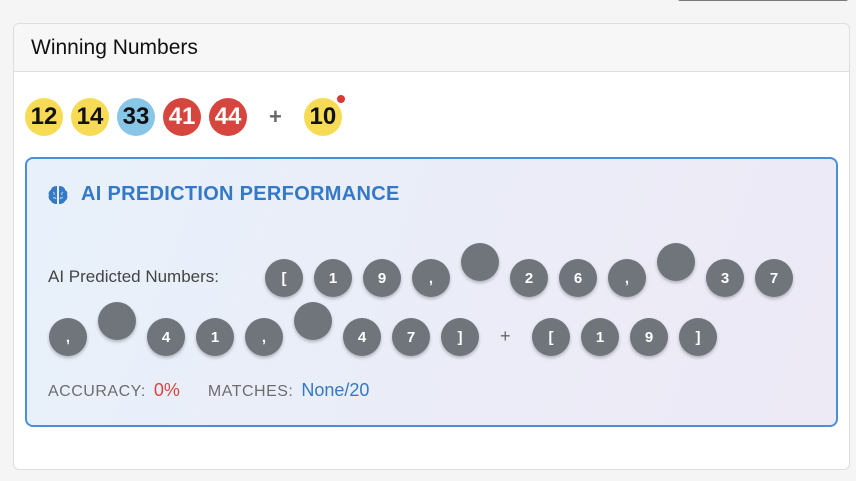 This screenshot has width=856, height=481. What do you see at coordinates (58, 195) in the screenshot?
I see `brain-icon` at bounding box center [58, 195].